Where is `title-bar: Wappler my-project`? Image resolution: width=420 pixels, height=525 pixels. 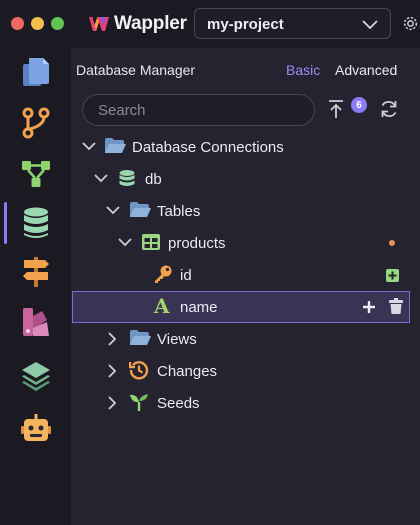 title-bar: Wappler my-project is located at coordinates (210, 24).